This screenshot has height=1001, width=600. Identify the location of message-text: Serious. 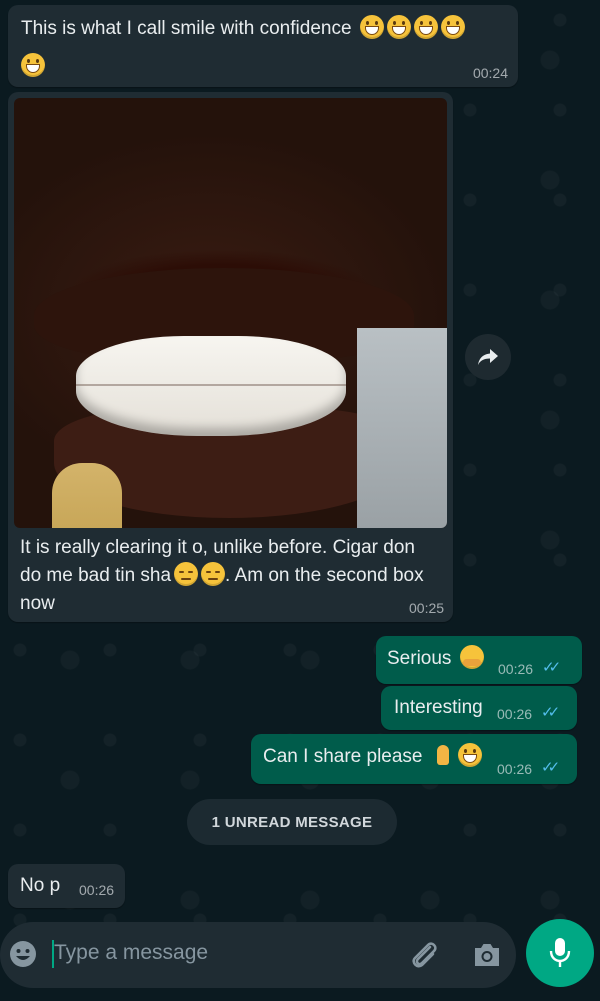
(419, 658).